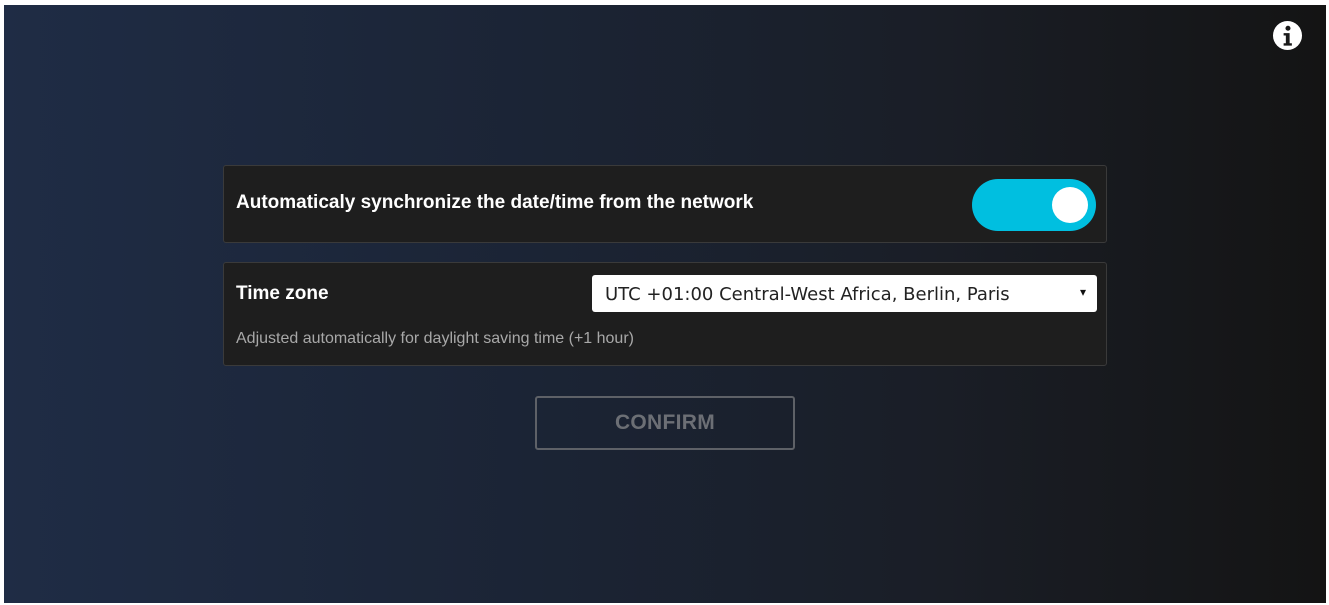 The height and width of the screenshot is (605, 1329). What do you see at coordinates (1070, 205) in the screenshot?
I see `toggle-knob` at bounding box center [1070, 205].